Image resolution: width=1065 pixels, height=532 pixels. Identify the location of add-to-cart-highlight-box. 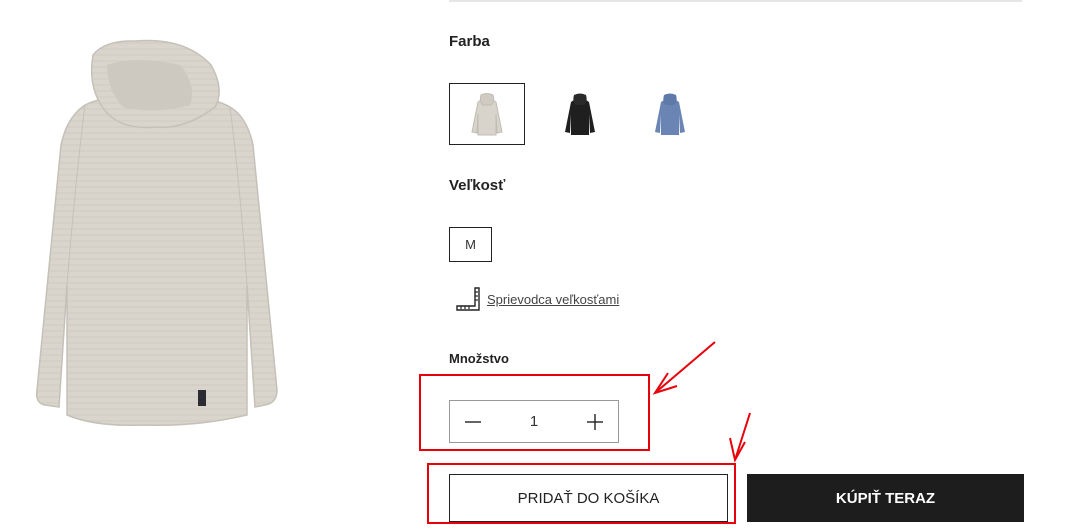
(581, 493).